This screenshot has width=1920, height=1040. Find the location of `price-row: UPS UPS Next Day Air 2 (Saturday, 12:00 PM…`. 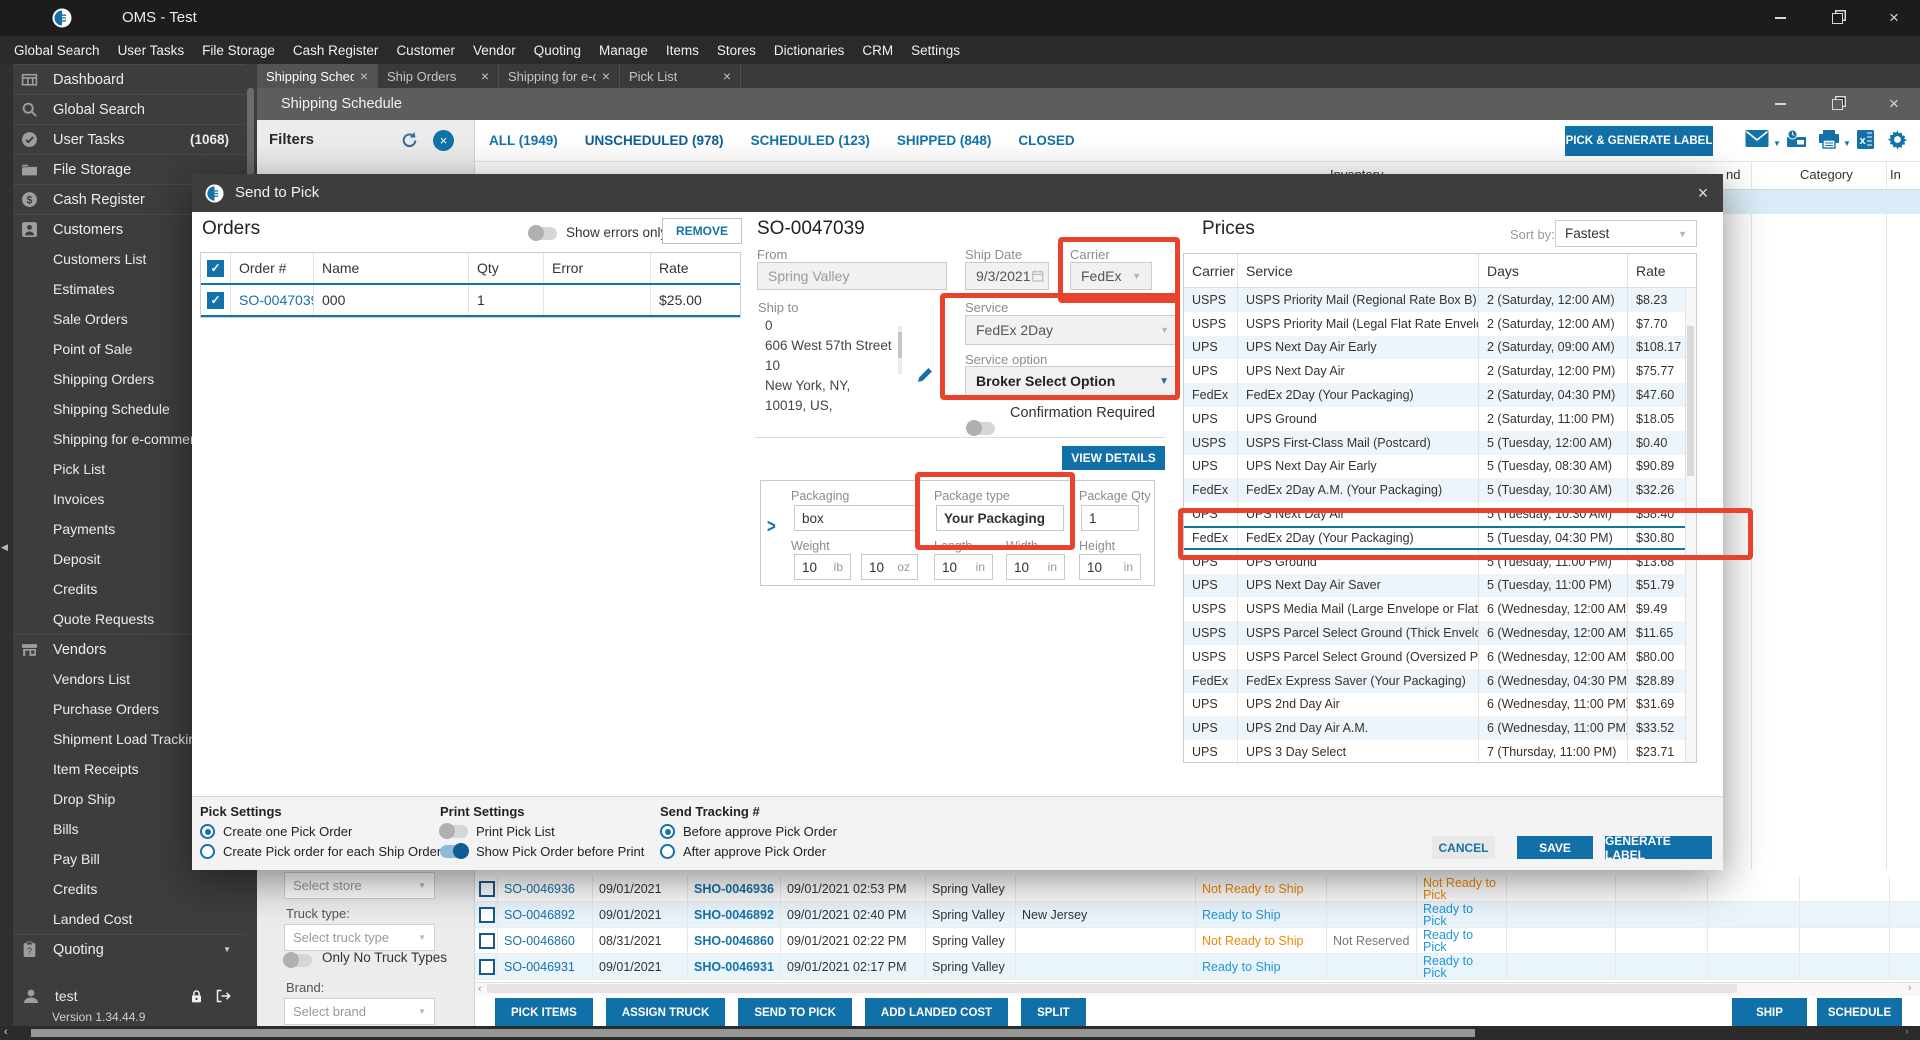

price-row: UPS UPS Next Day Air 2 (Saturday, 12:00 PM… is located at coordinates (1440, 371).